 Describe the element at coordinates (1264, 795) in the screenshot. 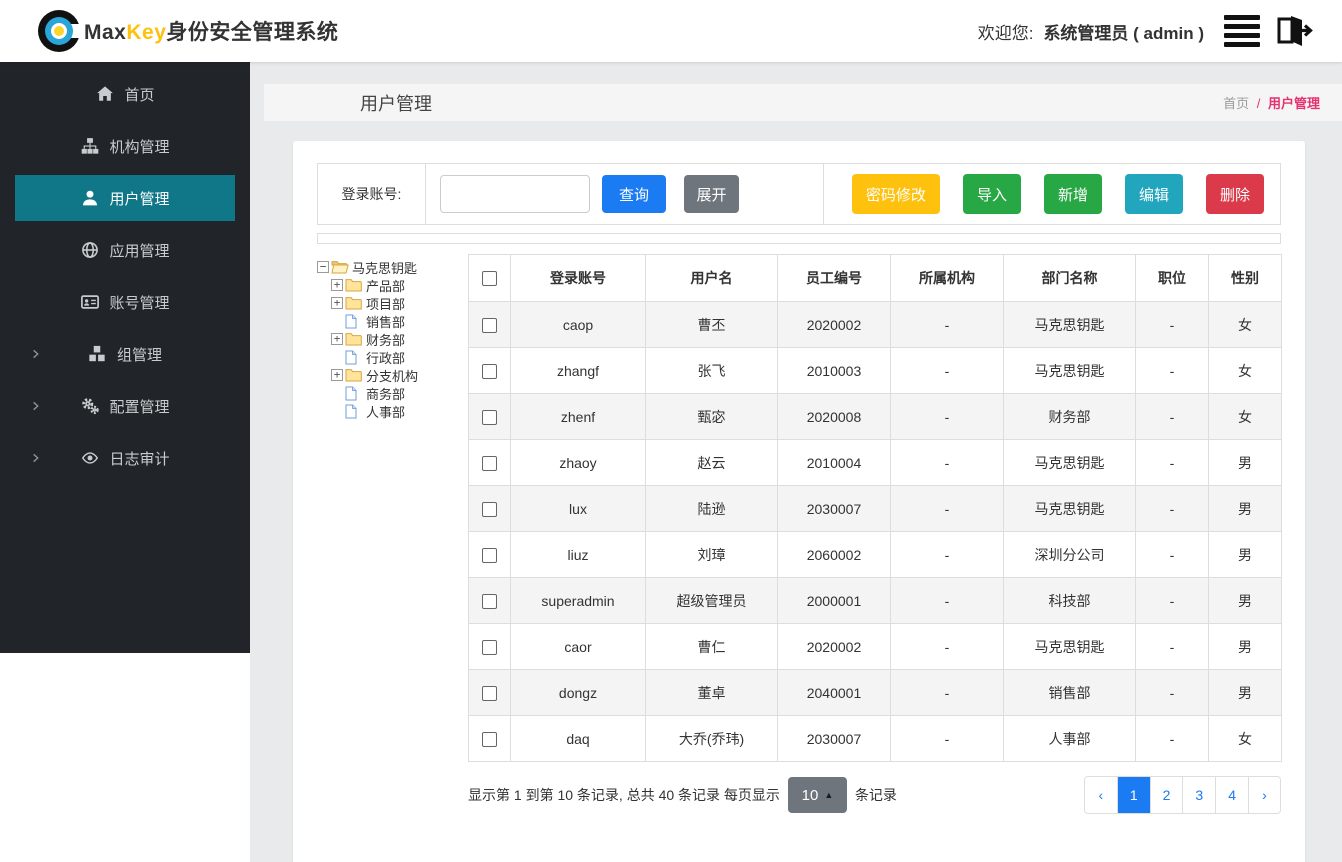

I see `next-page-button: ›` at that location.